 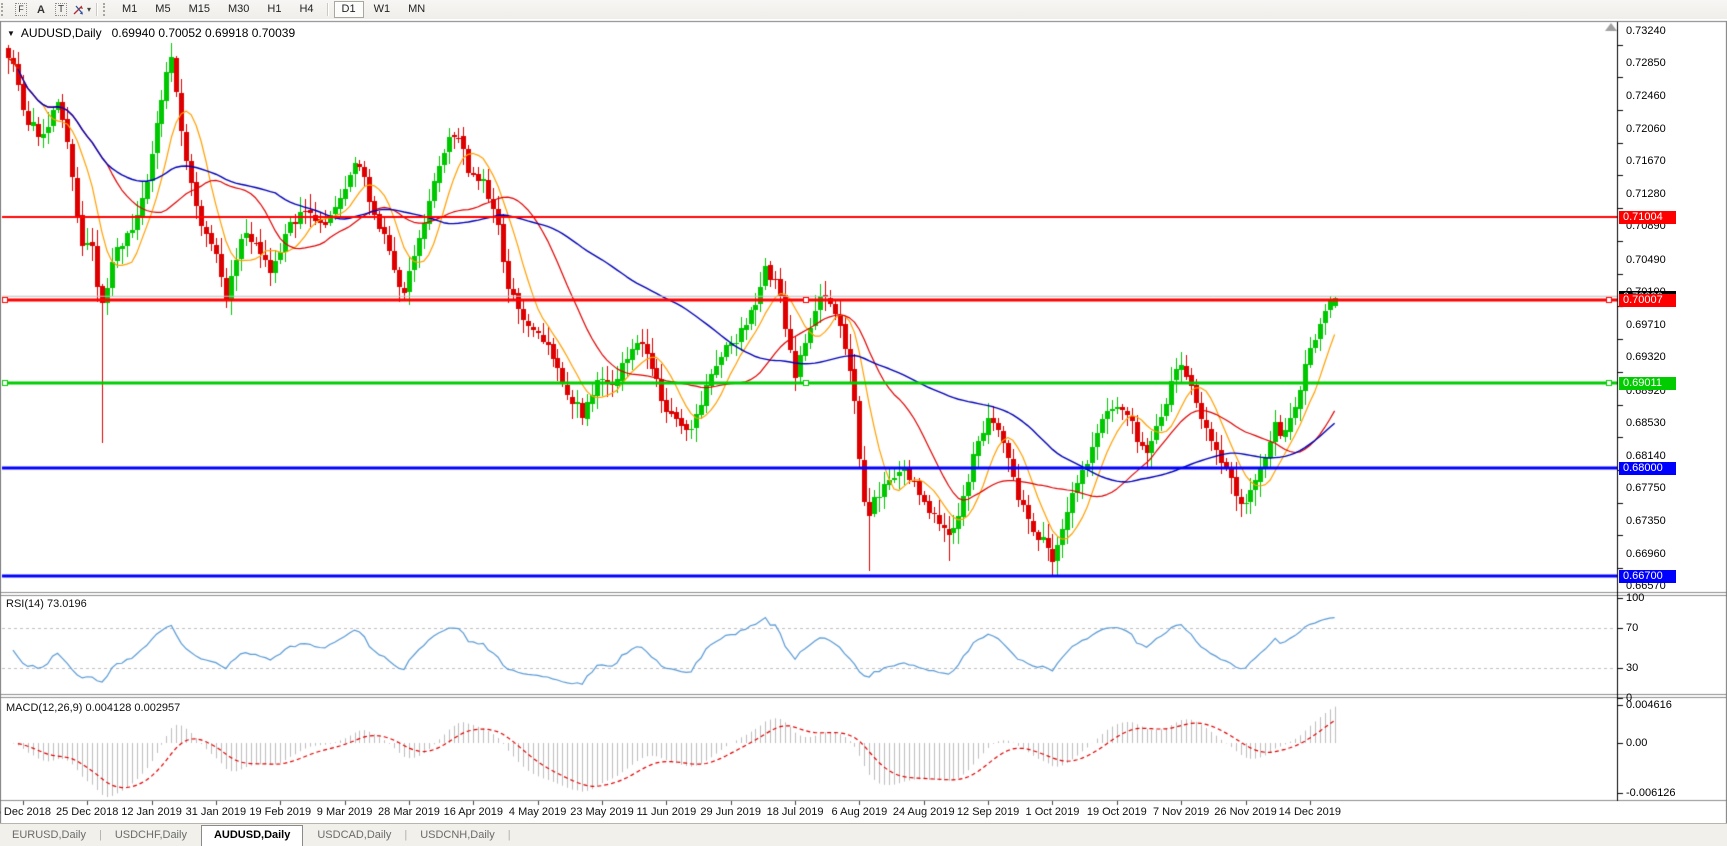 What do you see at coordinates (859, 812) in the screenshot?
I see `date-tick-label: 6 Aug 2019` at bounding box center [859, 812].